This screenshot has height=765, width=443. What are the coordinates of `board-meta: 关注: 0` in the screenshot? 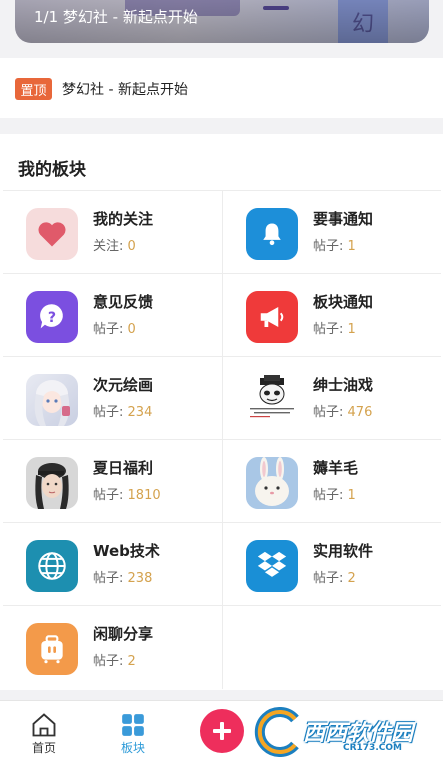 It's located at (114, 246).